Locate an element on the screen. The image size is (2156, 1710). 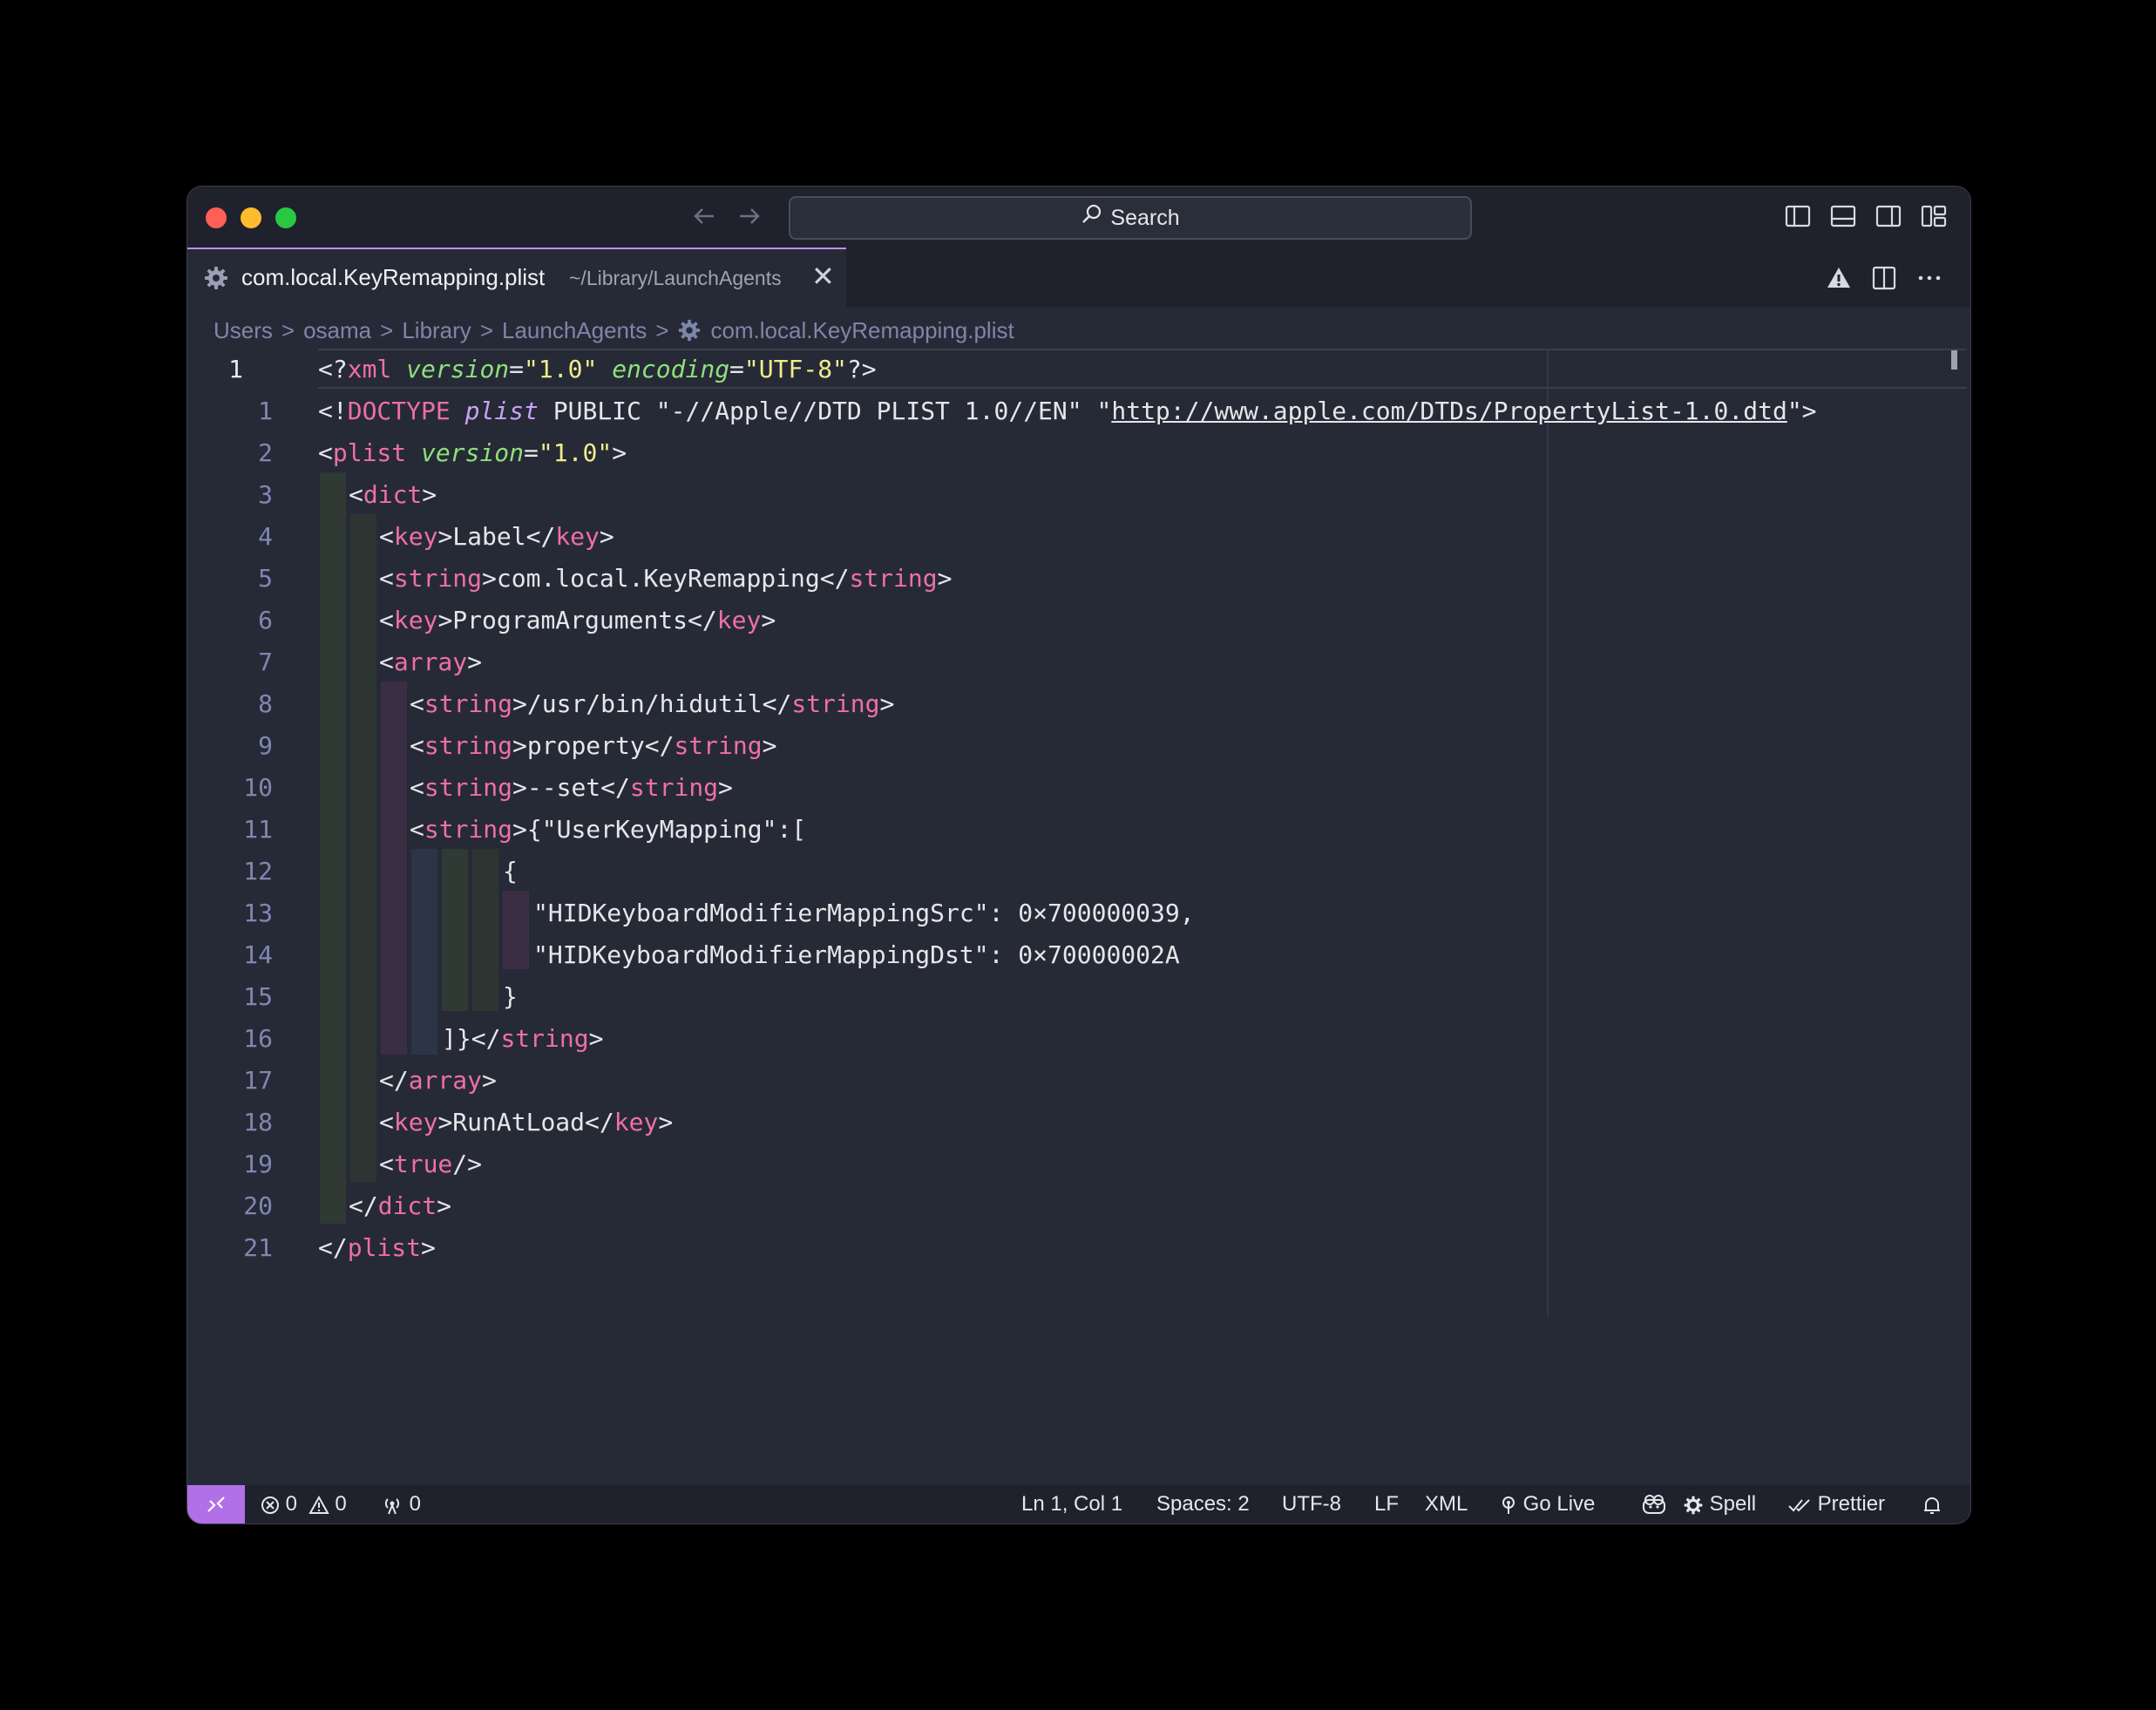
triangle-warning-icon is located at coordinates (1839, 280).